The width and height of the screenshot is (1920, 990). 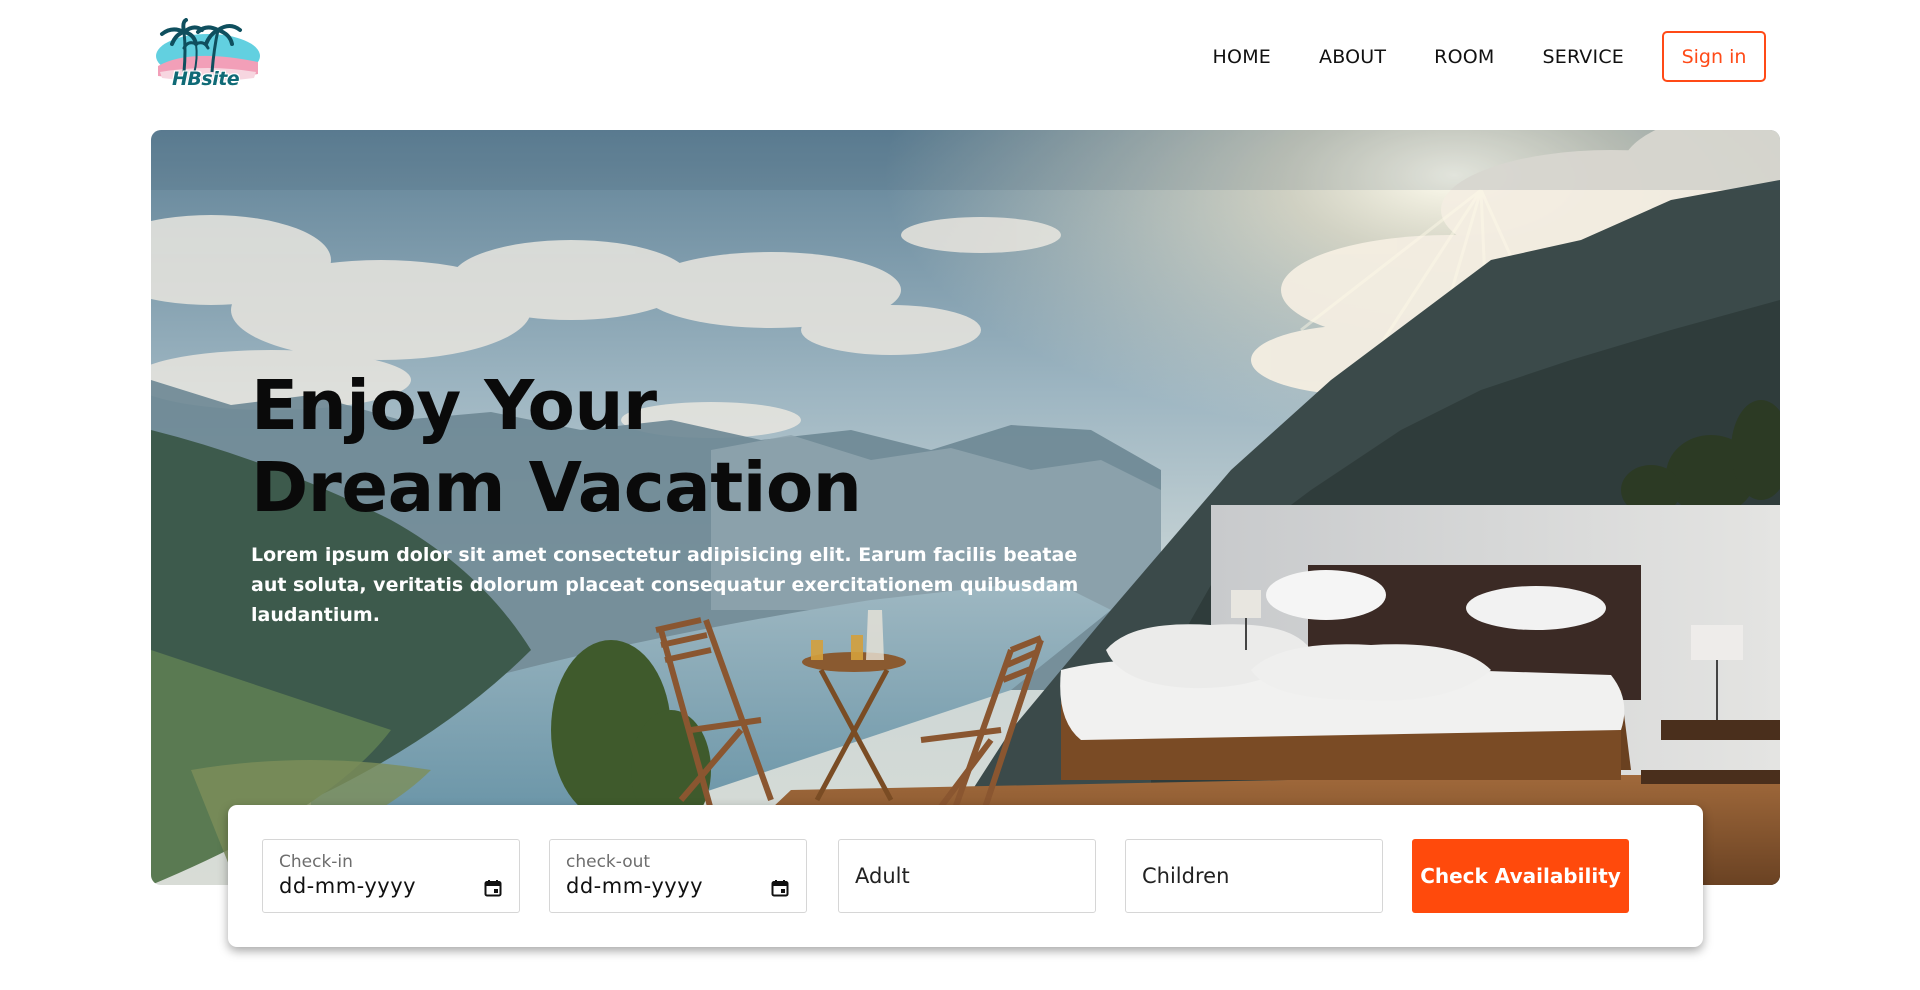 I want to click on checkout-value: dd-mm-yyyy, so click(x=635, y=886).